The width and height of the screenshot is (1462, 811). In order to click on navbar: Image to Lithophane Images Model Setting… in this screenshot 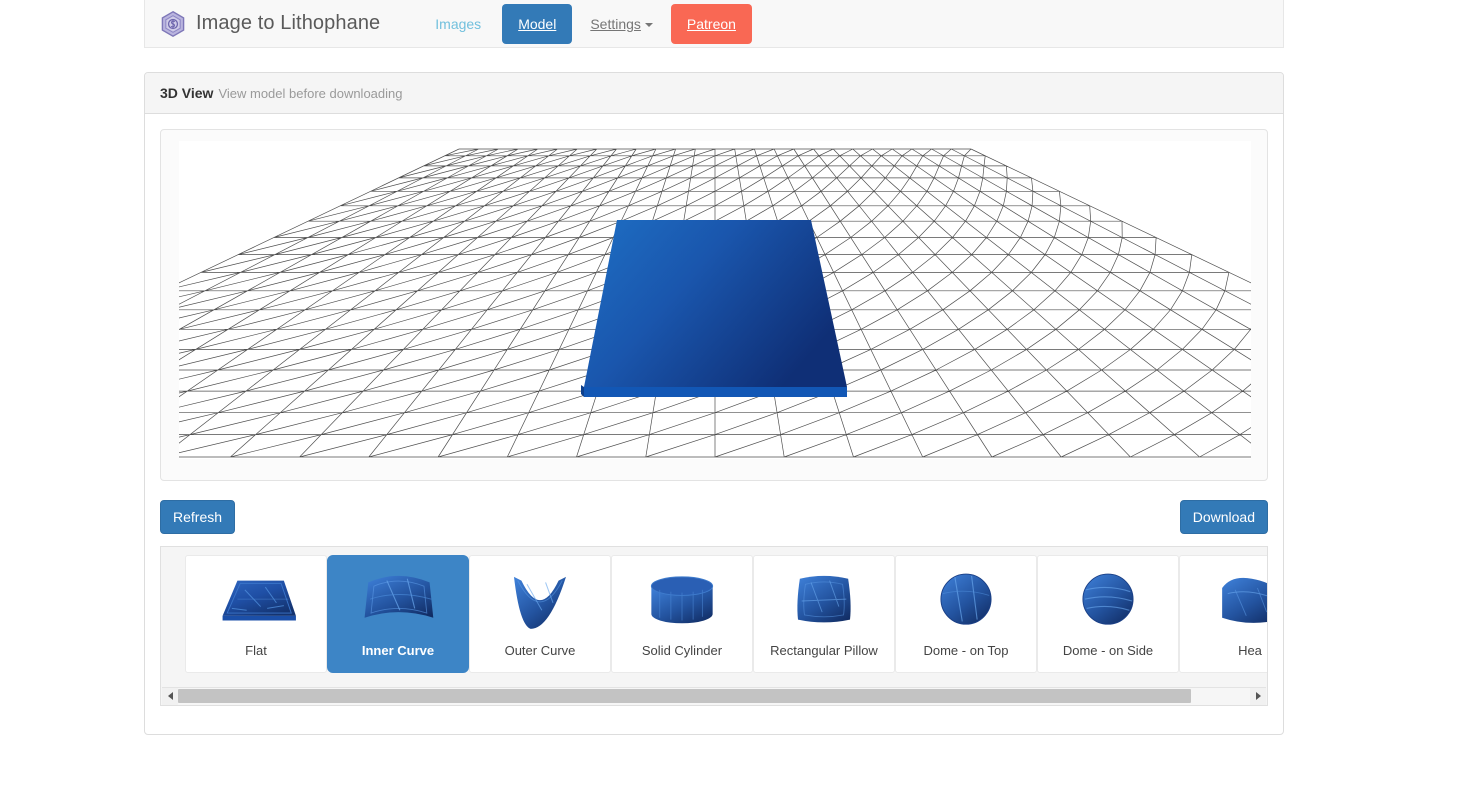, I will do `click(714, 24)`.